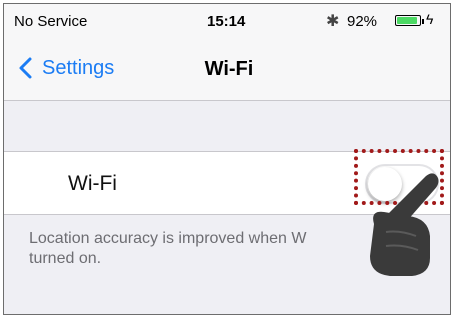  Describe the element at coordinates (362, 21) in the screenshot. I see `battery-percent: 92%` at that location.